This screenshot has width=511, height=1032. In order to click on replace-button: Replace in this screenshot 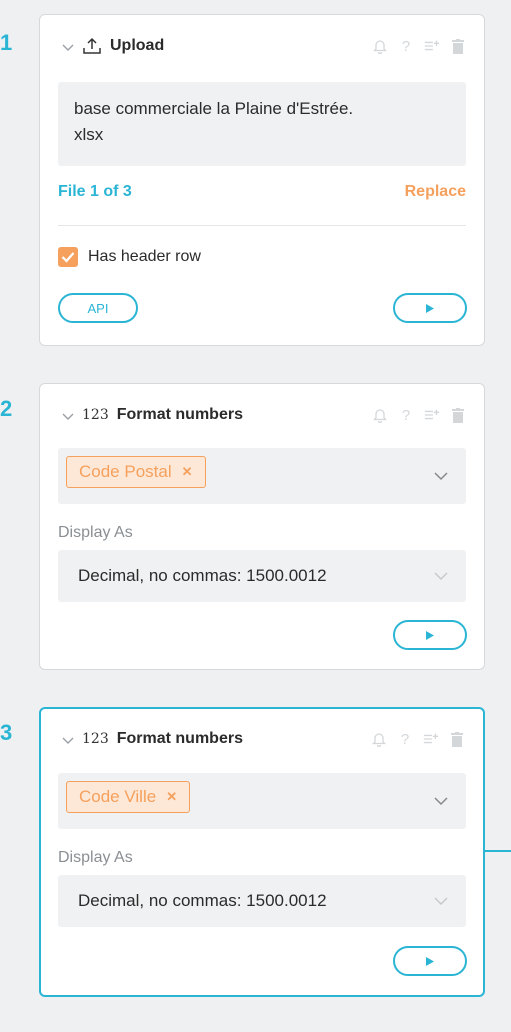, I will do `click(435, 192)`.